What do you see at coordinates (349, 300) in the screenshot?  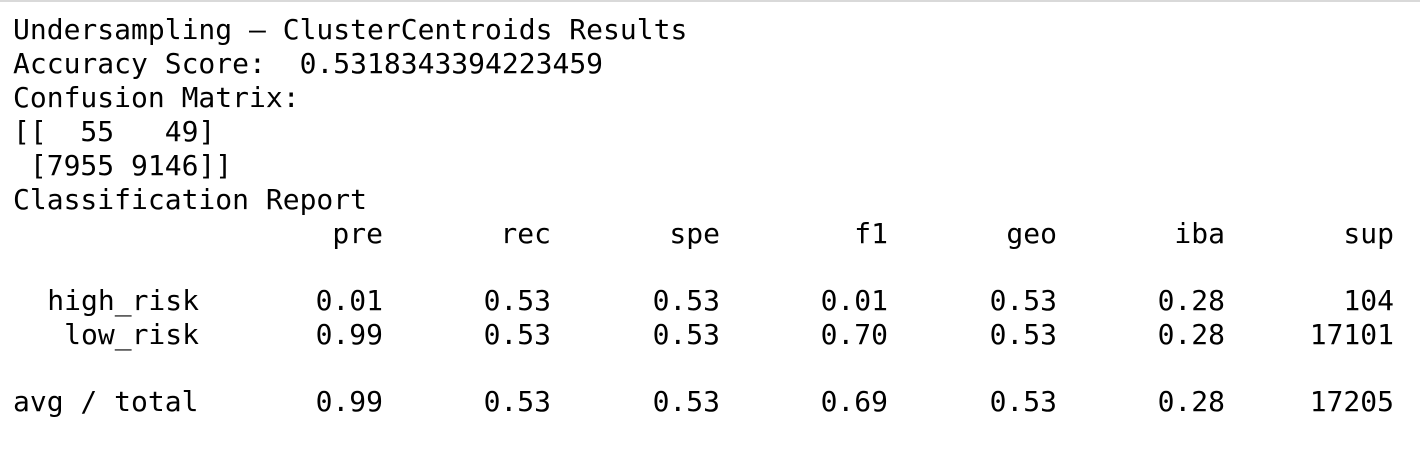 I see `cell-pre: 0.01` at bounding box center [349, 300].